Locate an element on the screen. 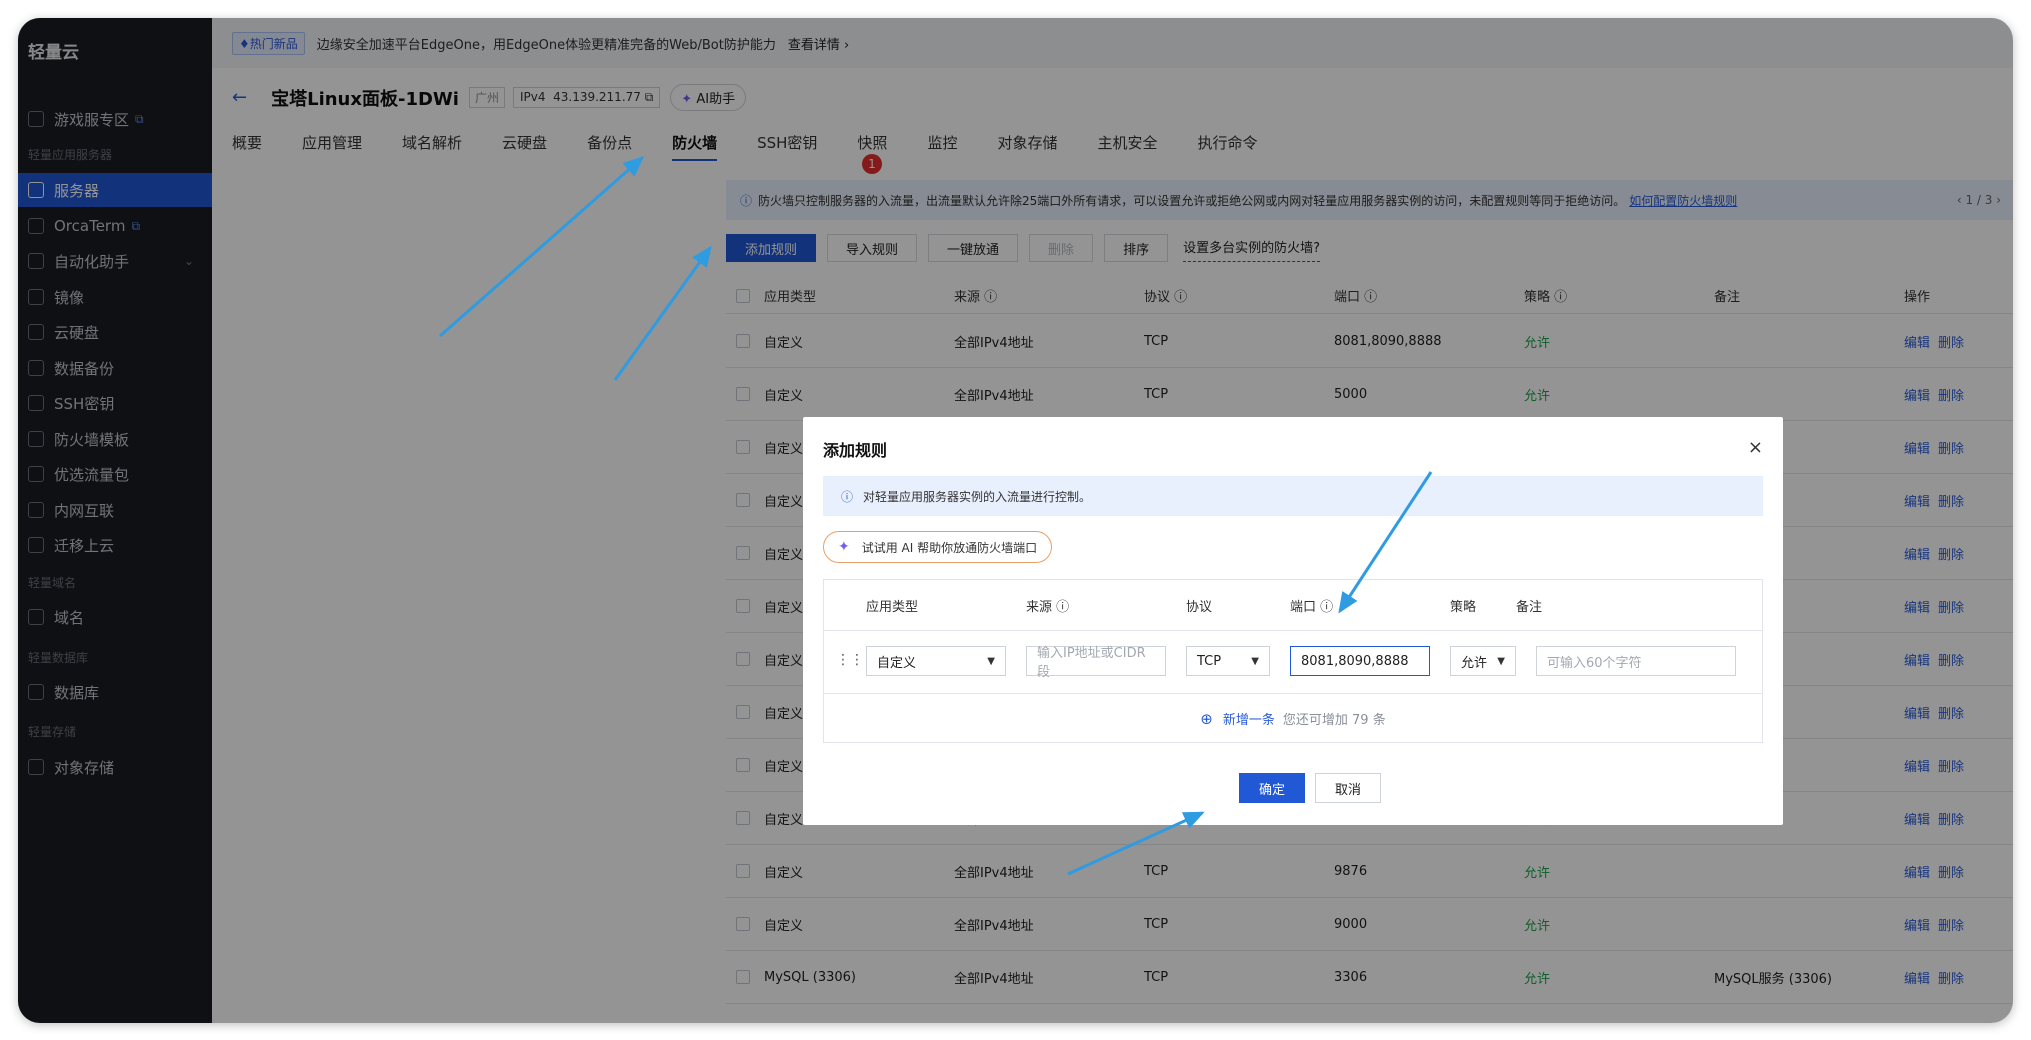  close-icon: × is located at coordinates (1755, 447).